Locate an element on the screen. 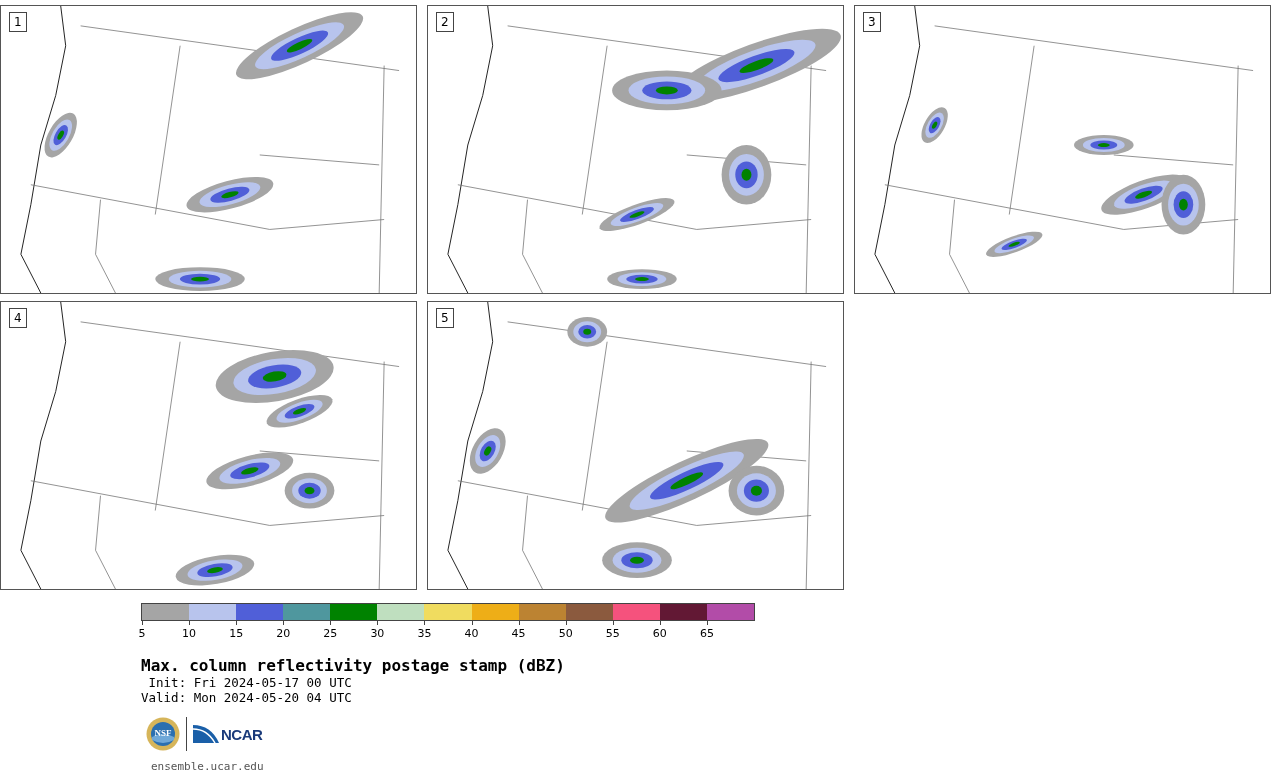 The height and width of the screenshot is (773, 1280). tick-label: 10 is located at coordinates (189, 633).